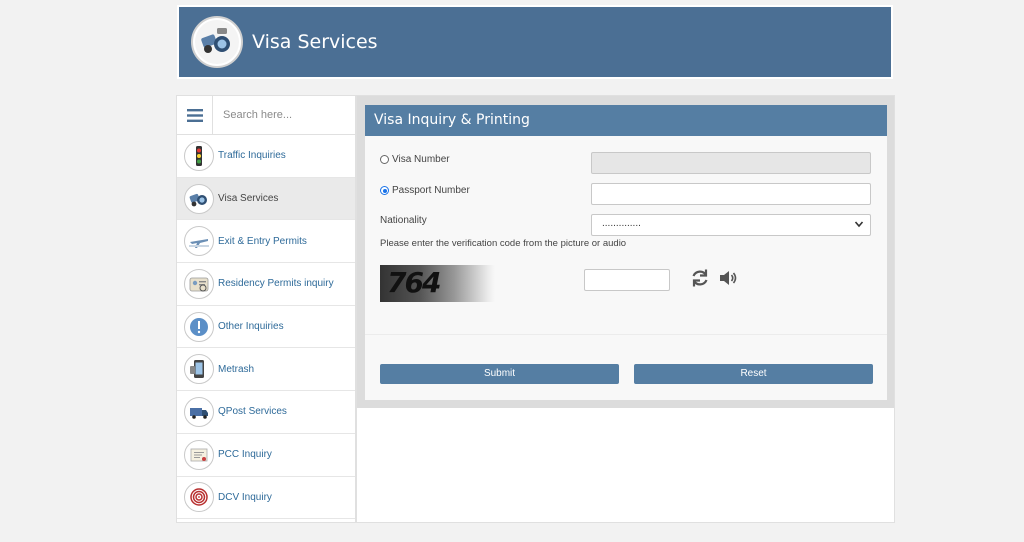 The width and height of the screenshot is (1024, 542). What do you see at coordinates (199, 497) in the screenshot?
I see `fingerprint-icon` at bounding box center [199, 497].